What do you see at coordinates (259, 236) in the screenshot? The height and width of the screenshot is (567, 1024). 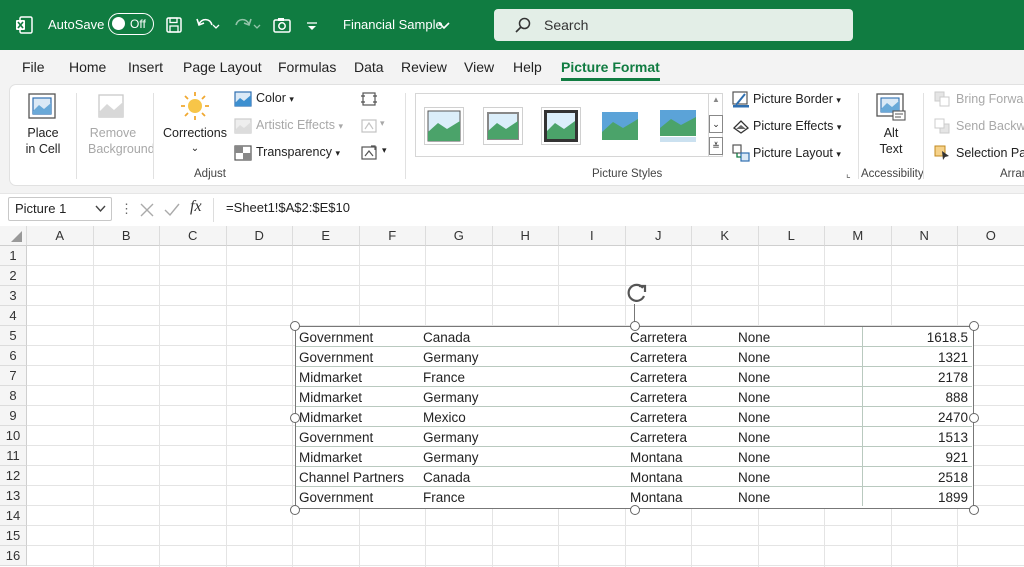 I see `column-header-d: D` at bounding box center [259, 236].